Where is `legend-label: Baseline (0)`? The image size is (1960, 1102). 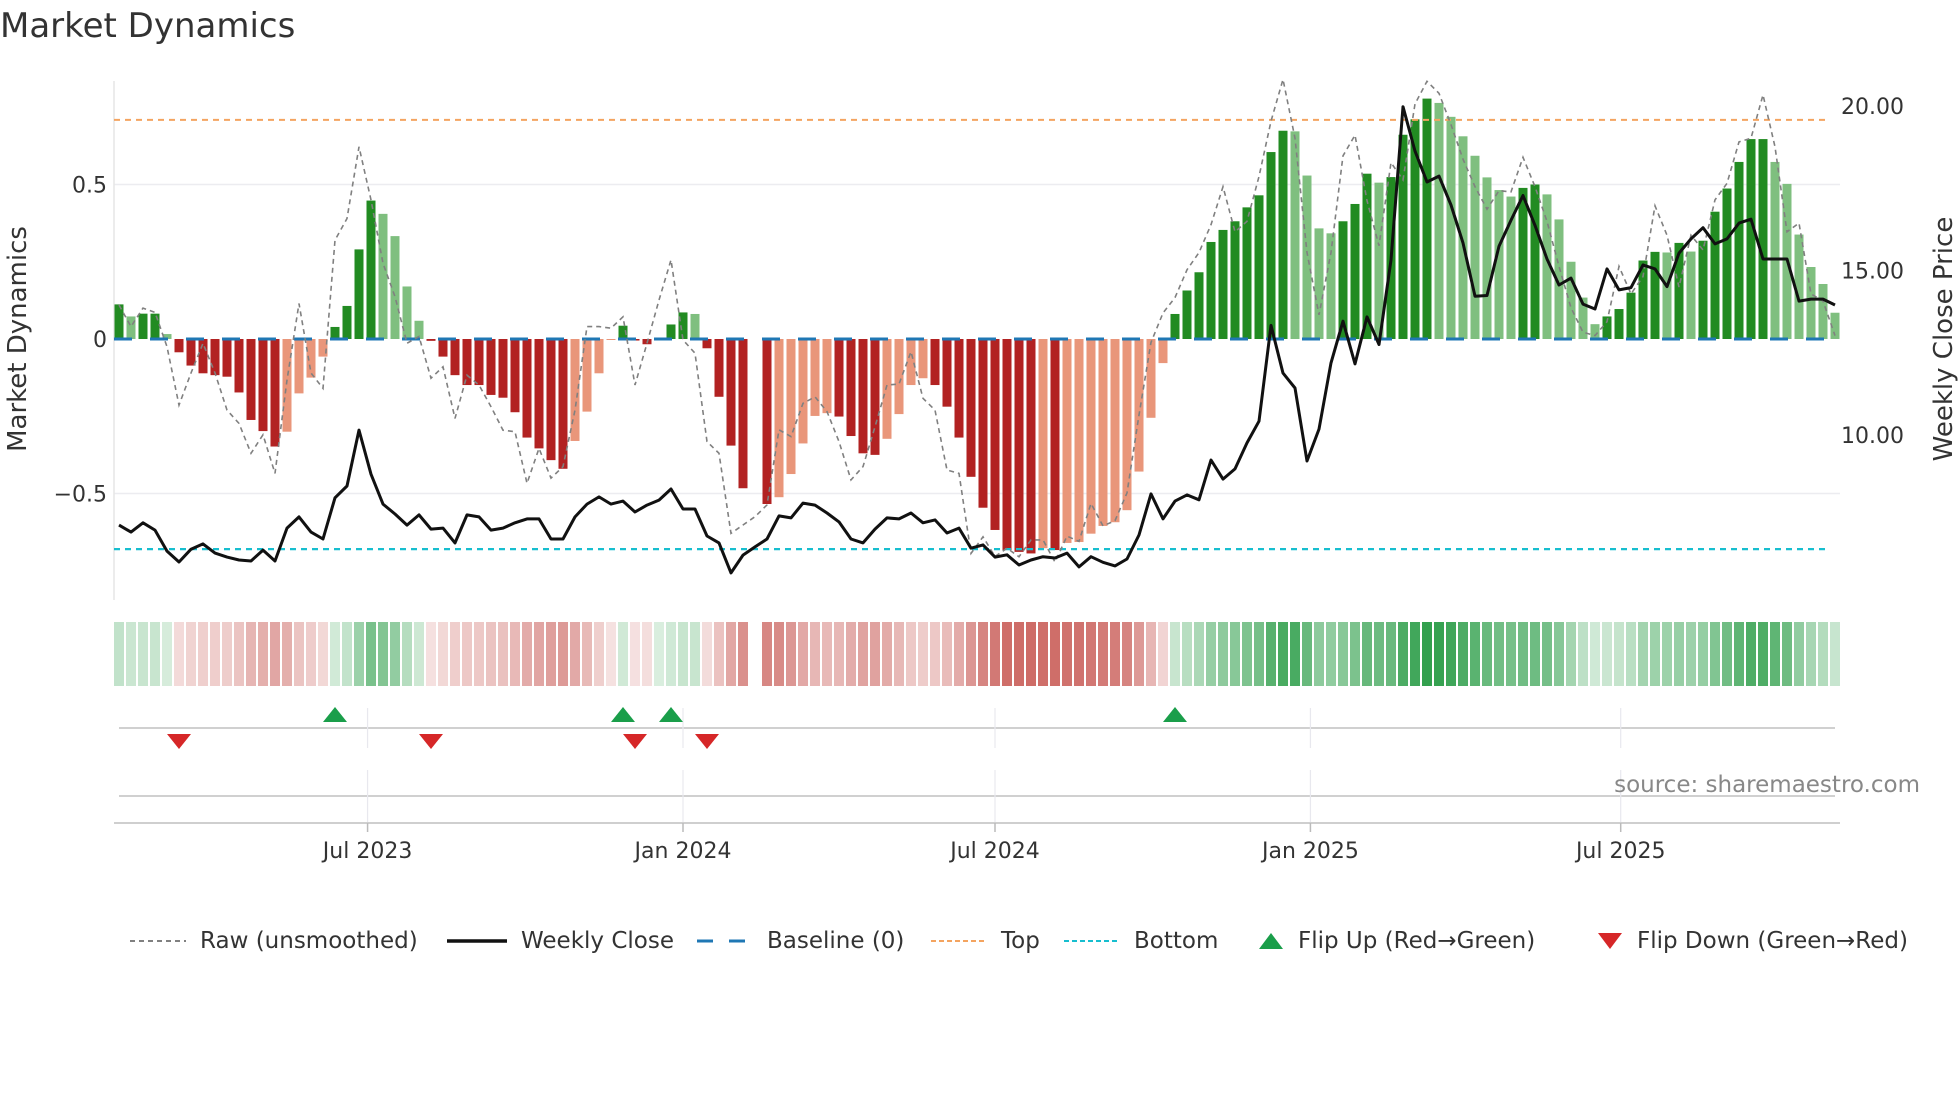 legend-label: Baseline (0) is located at coordinates (836, 941).